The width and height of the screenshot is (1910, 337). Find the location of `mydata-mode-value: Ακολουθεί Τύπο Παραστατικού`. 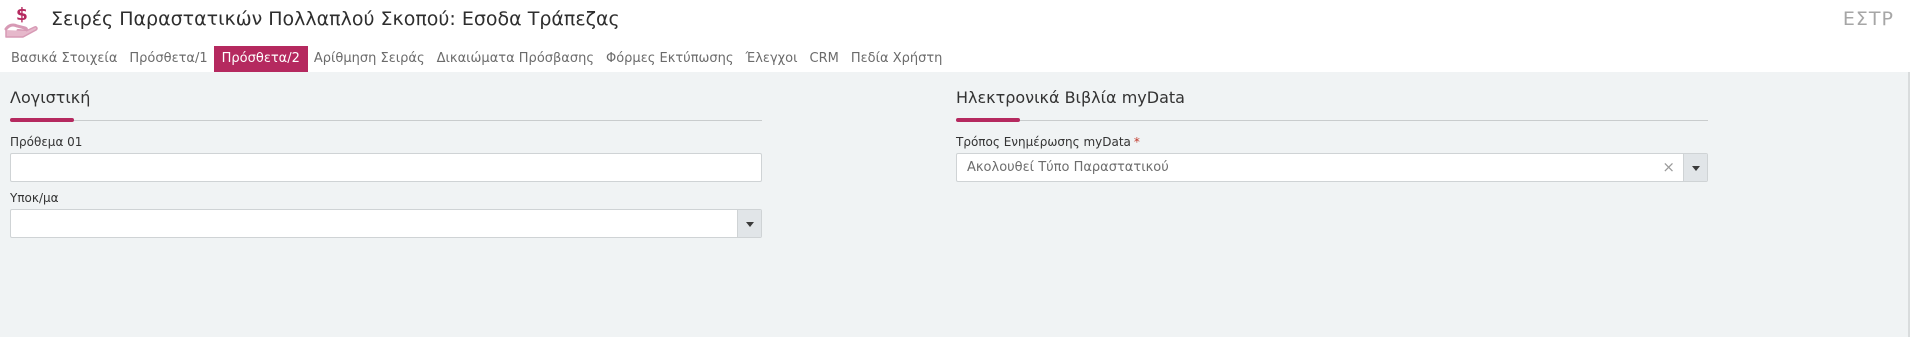

mydata-mode-value: Ακολουθεί Τύπο Παραστατικού is located at coordinates (1068, 167).